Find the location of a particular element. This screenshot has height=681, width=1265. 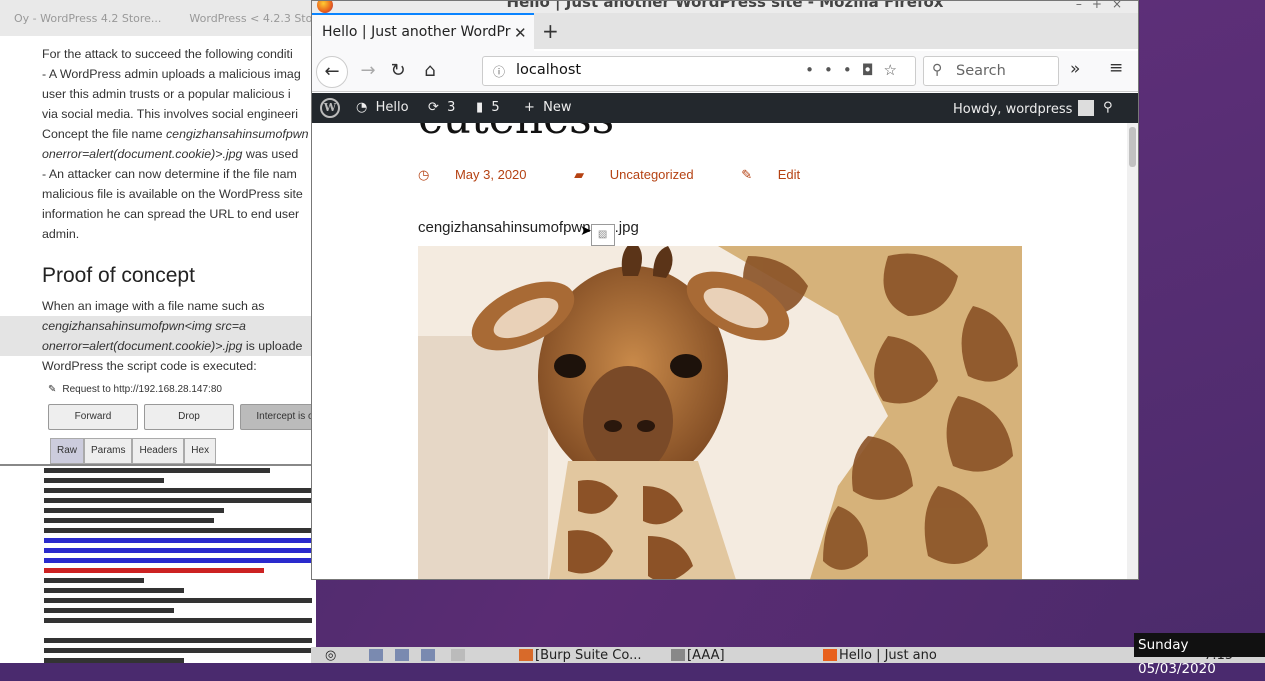

window-controls: –+× is located at coordinates (1104, 6).